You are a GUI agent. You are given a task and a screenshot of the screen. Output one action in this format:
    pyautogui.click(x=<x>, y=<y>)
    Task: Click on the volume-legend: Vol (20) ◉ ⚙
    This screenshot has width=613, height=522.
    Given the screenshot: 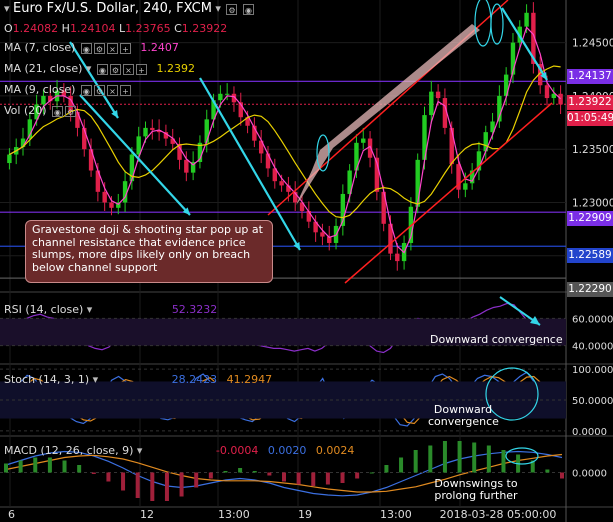 What is the action you would take?
    pyautogui.click(x=40, y=110)
    